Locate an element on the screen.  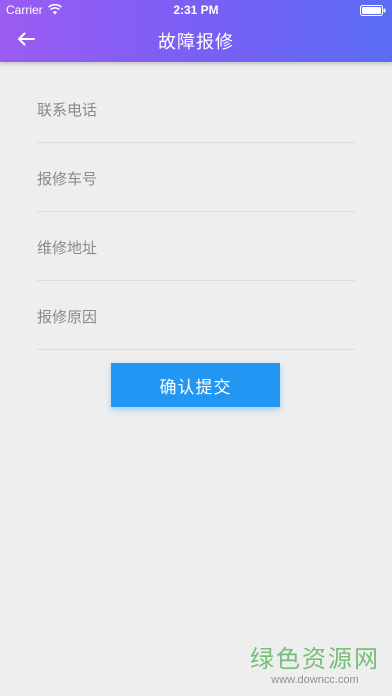
phone-field-row is located at coordinates (196, 108).